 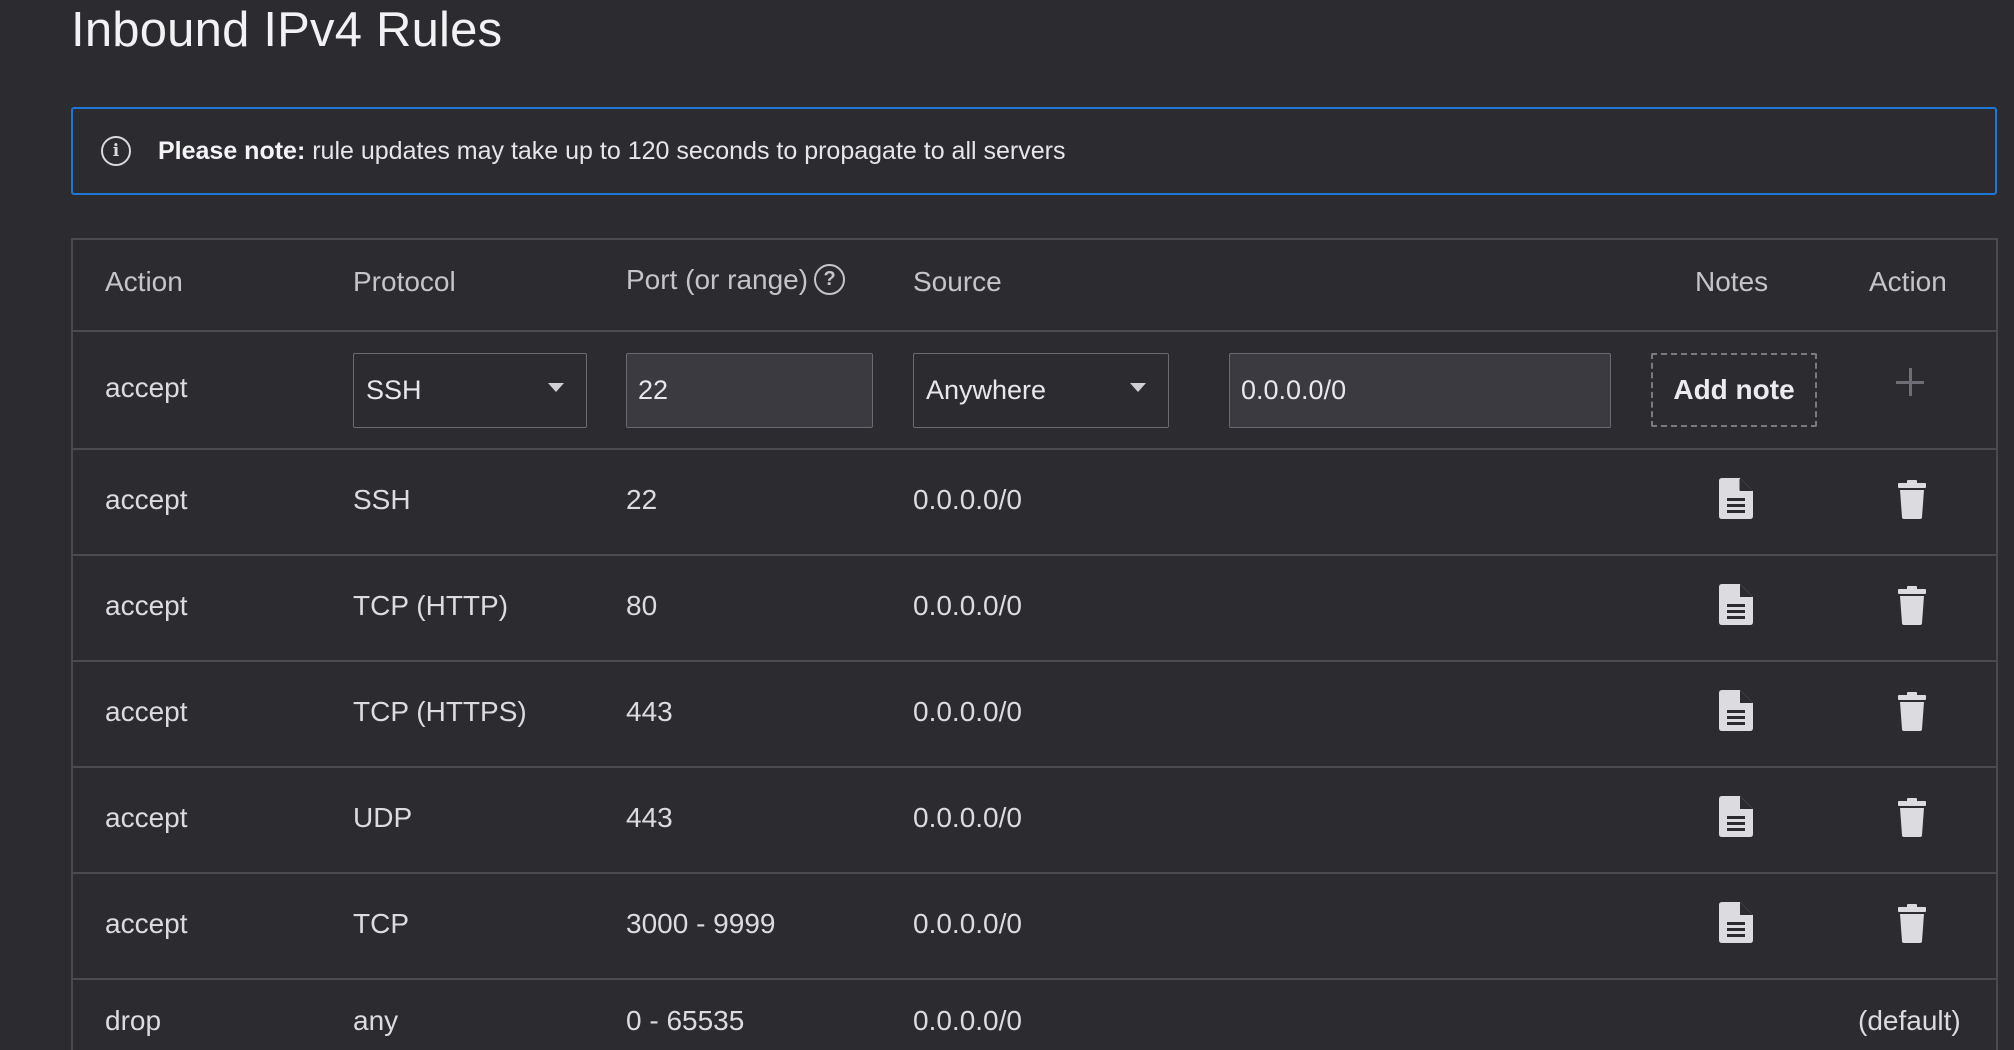 I want to click on protocol-select: SSH, so click(x=470, y=390).